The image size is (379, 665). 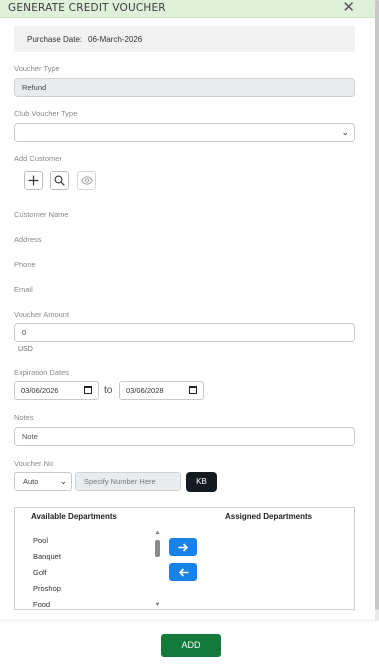 I want to click on email-label: Email, so click(x=23, y=289).